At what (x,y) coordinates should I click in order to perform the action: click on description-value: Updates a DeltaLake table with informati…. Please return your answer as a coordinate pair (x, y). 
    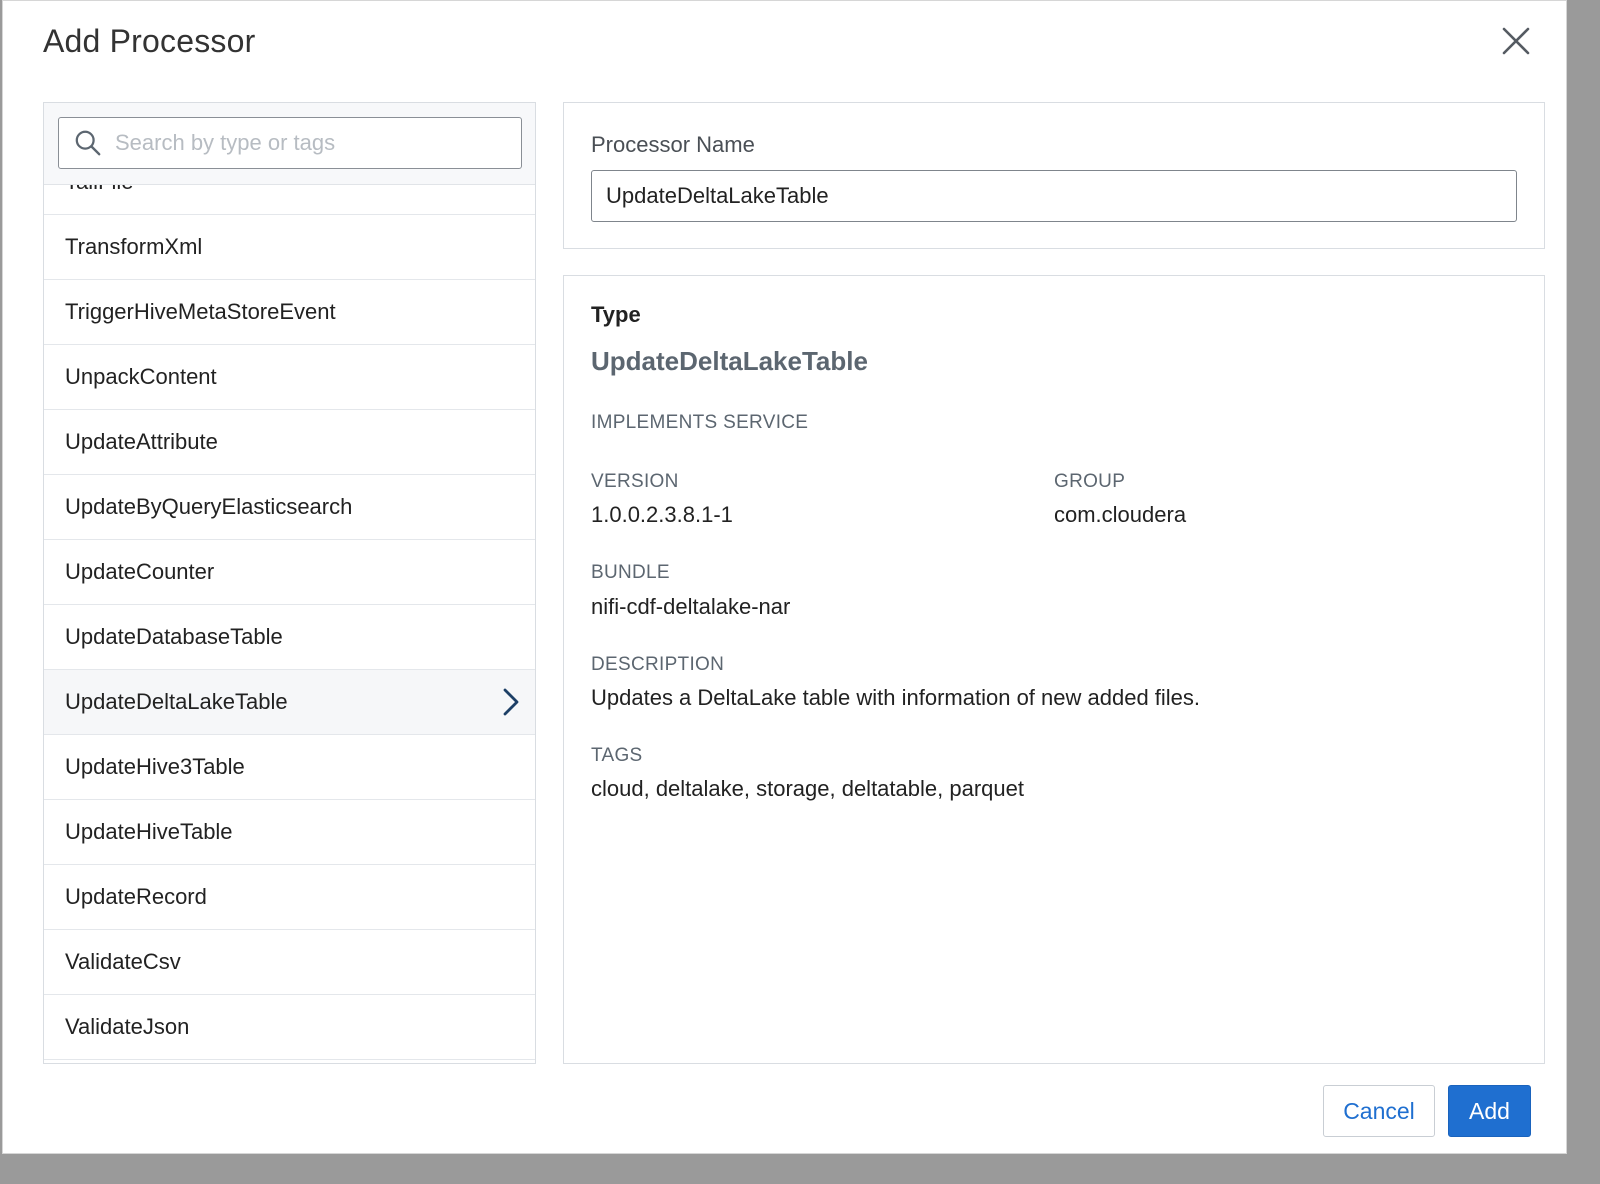
    Looking at the image, I should click on (896, 697).